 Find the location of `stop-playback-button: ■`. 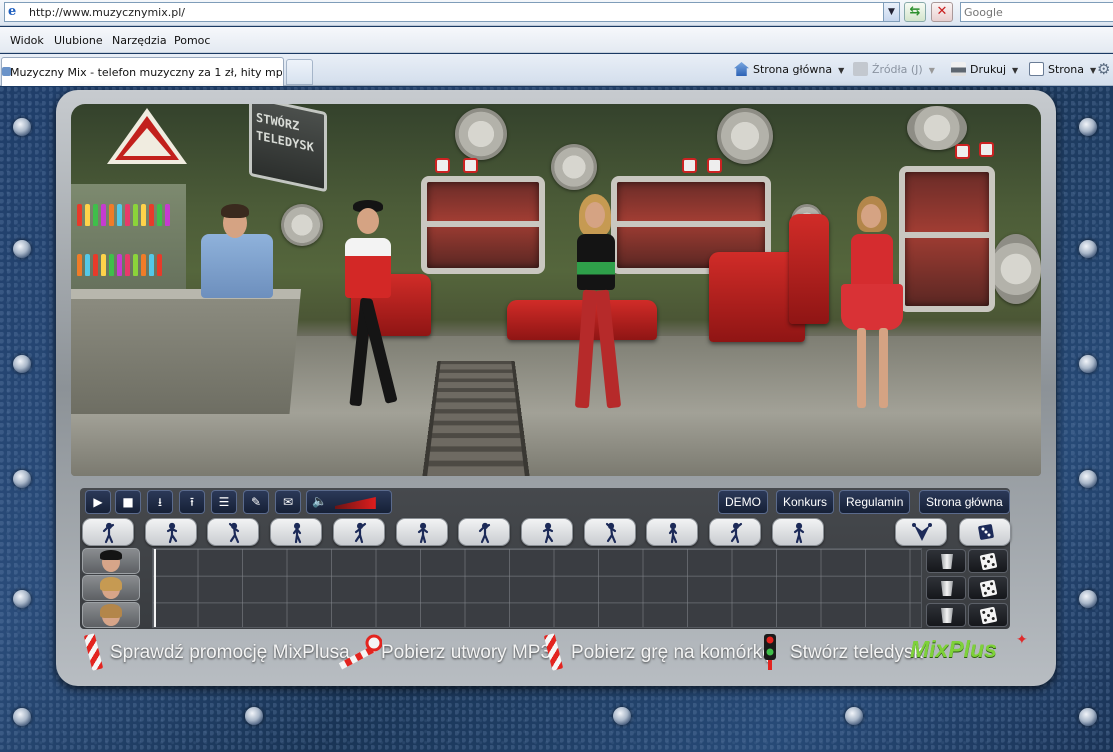

stop-playback-button: ■ is located at coordinates (128, 502).